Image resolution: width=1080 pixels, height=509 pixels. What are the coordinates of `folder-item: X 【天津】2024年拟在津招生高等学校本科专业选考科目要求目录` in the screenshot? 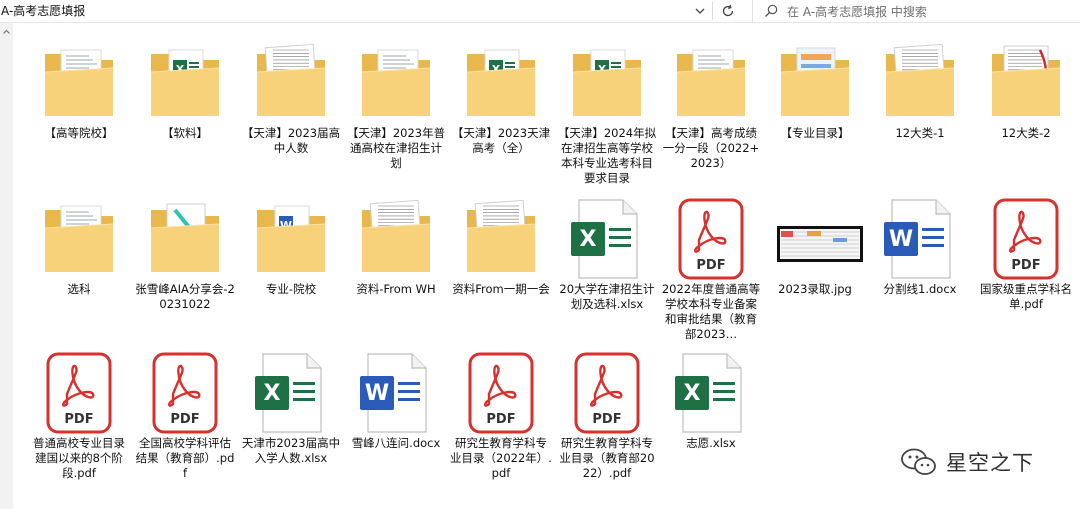 It's located at (607, 113).